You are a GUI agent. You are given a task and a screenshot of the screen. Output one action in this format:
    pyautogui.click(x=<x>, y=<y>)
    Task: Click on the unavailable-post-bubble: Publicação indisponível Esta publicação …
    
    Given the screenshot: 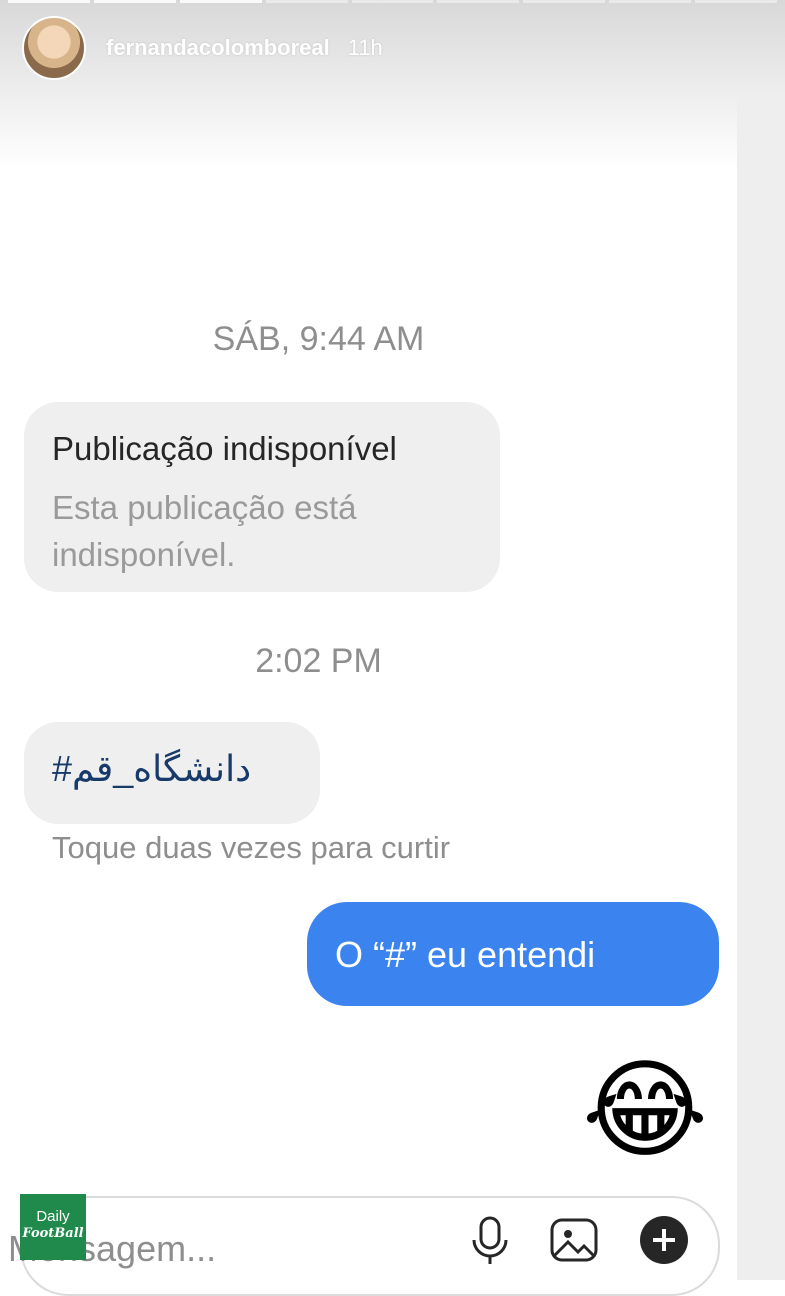 What is the action you would take?
    pyautogui.click(x=262, y=497)
    